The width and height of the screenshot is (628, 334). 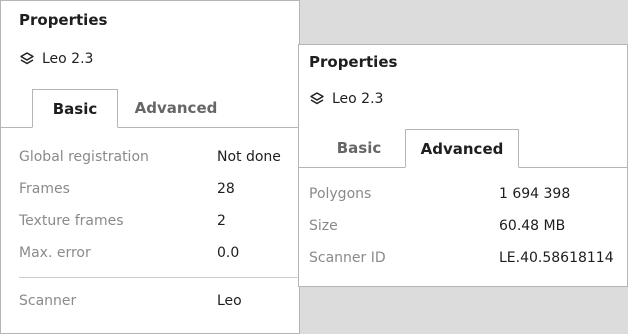 What do you see at coordinates (228, 253) in the screenshot?
I see `row-value-max-error: 0.0` at bounding box center [228, 253].